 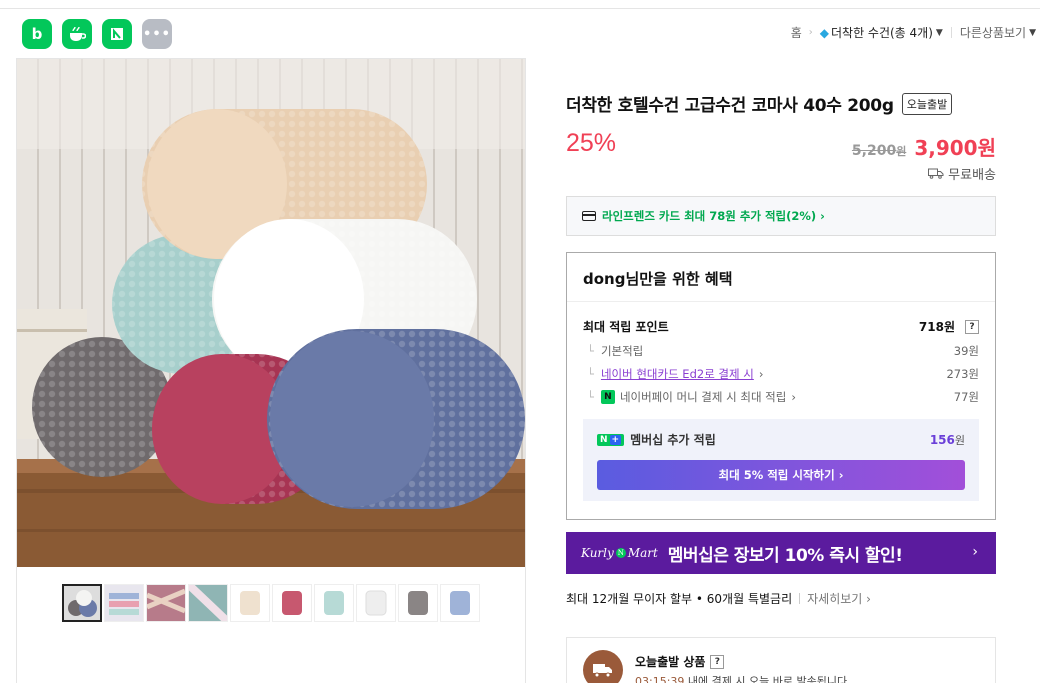 What do you see at coordinates (611, 439) in the screenshot?
I see `nplus-icon: N +` at bounding box center [611, 439].